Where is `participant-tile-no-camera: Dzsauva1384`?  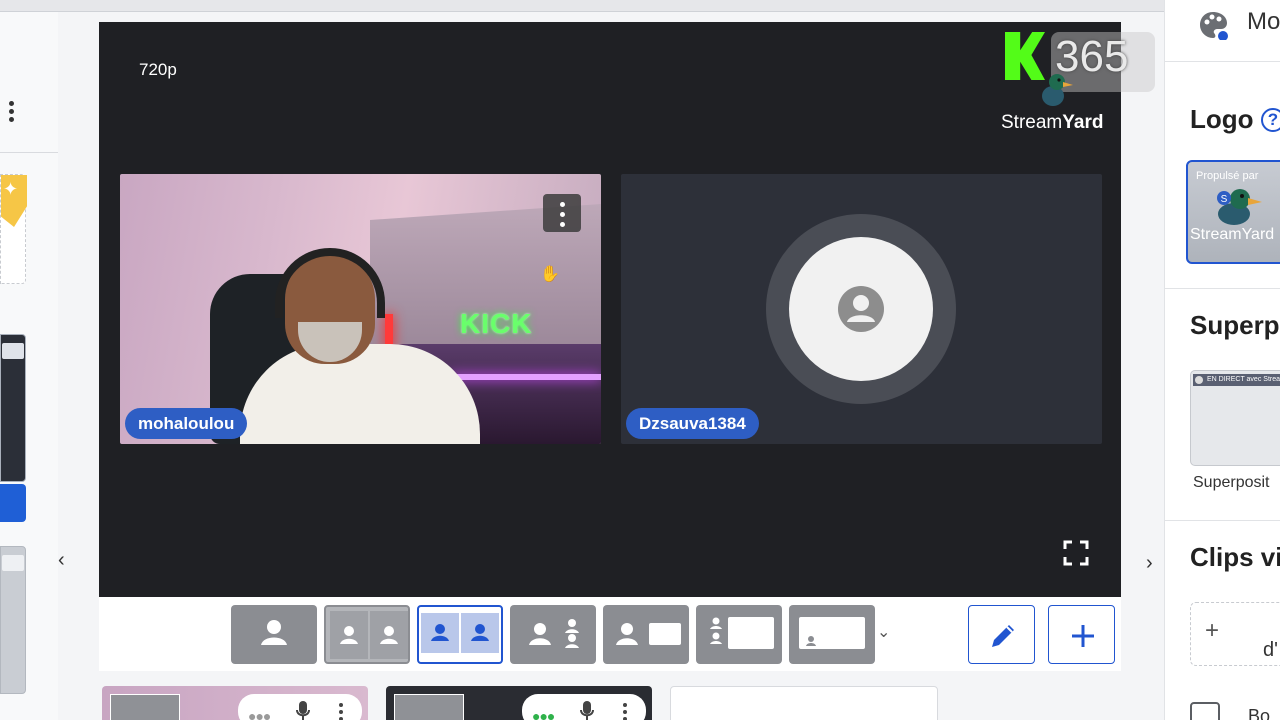 participant-tile-no-camera: Dzsauva1384 is located at coordinates (861, 309).